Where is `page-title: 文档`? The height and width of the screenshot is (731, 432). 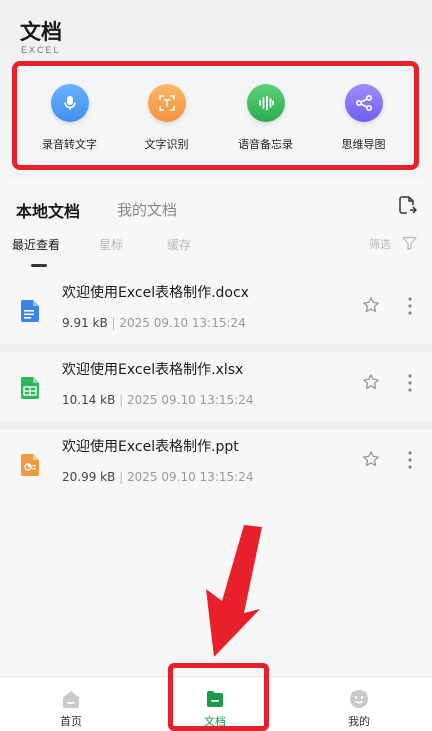 page-title: 文档 is located at coordinates (41, 32).